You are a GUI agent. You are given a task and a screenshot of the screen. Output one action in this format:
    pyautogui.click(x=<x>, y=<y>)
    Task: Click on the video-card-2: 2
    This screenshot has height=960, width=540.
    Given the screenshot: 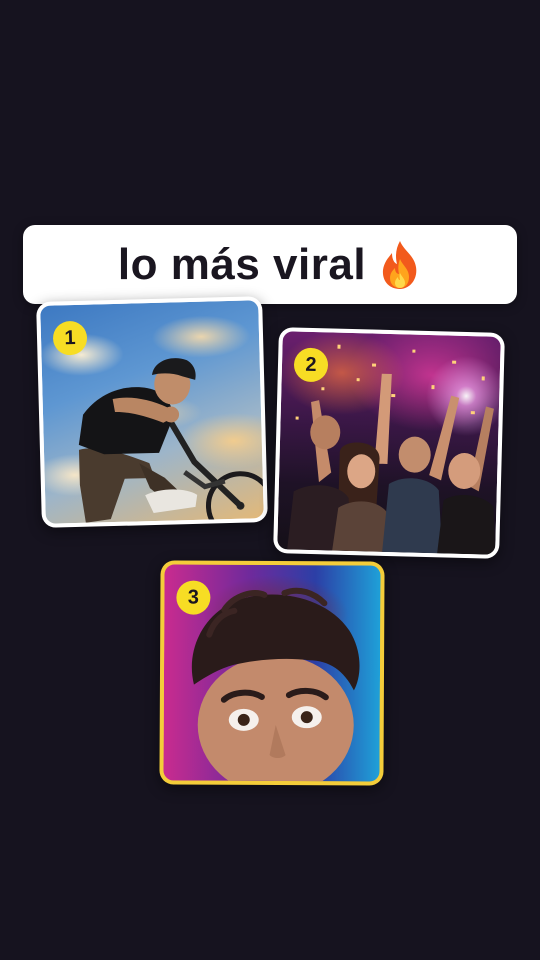 What is the action you would take?
    pyautogui.click(x=389, y=443)
    